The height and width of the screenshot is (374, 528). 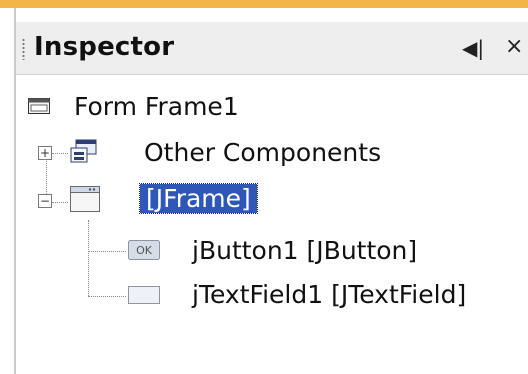 I want to click on pin-icon: ◀|, so click(x=473, y=48).